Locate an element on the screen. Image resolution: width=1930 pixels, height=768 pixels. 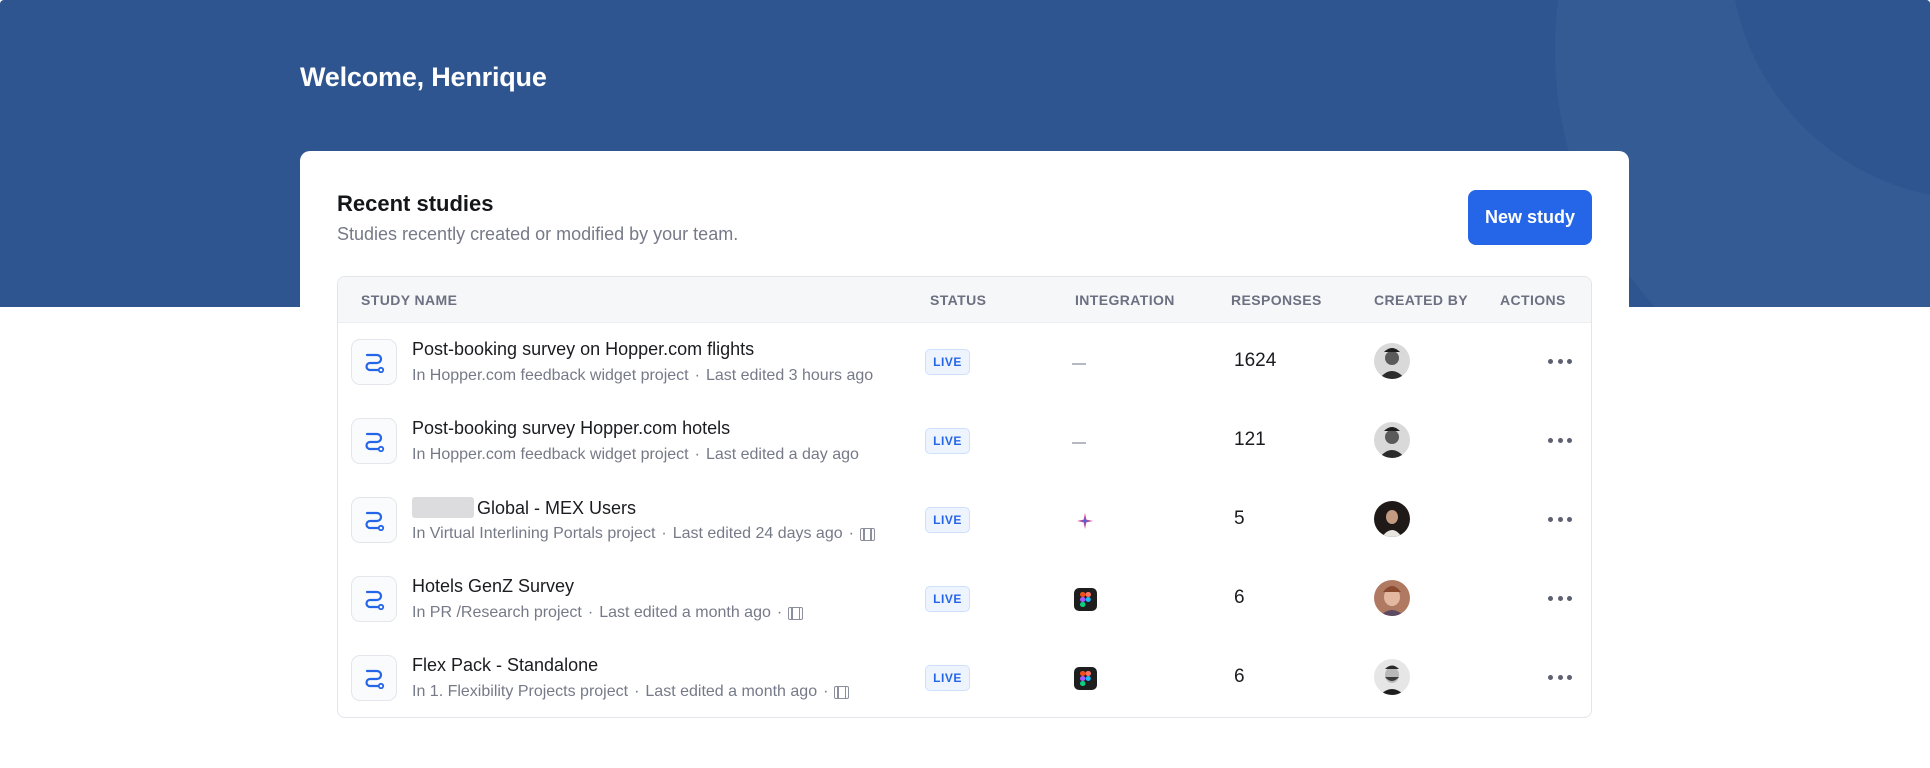
column-header-study-name: STUDY NAME is located at coordinates (409, 300).